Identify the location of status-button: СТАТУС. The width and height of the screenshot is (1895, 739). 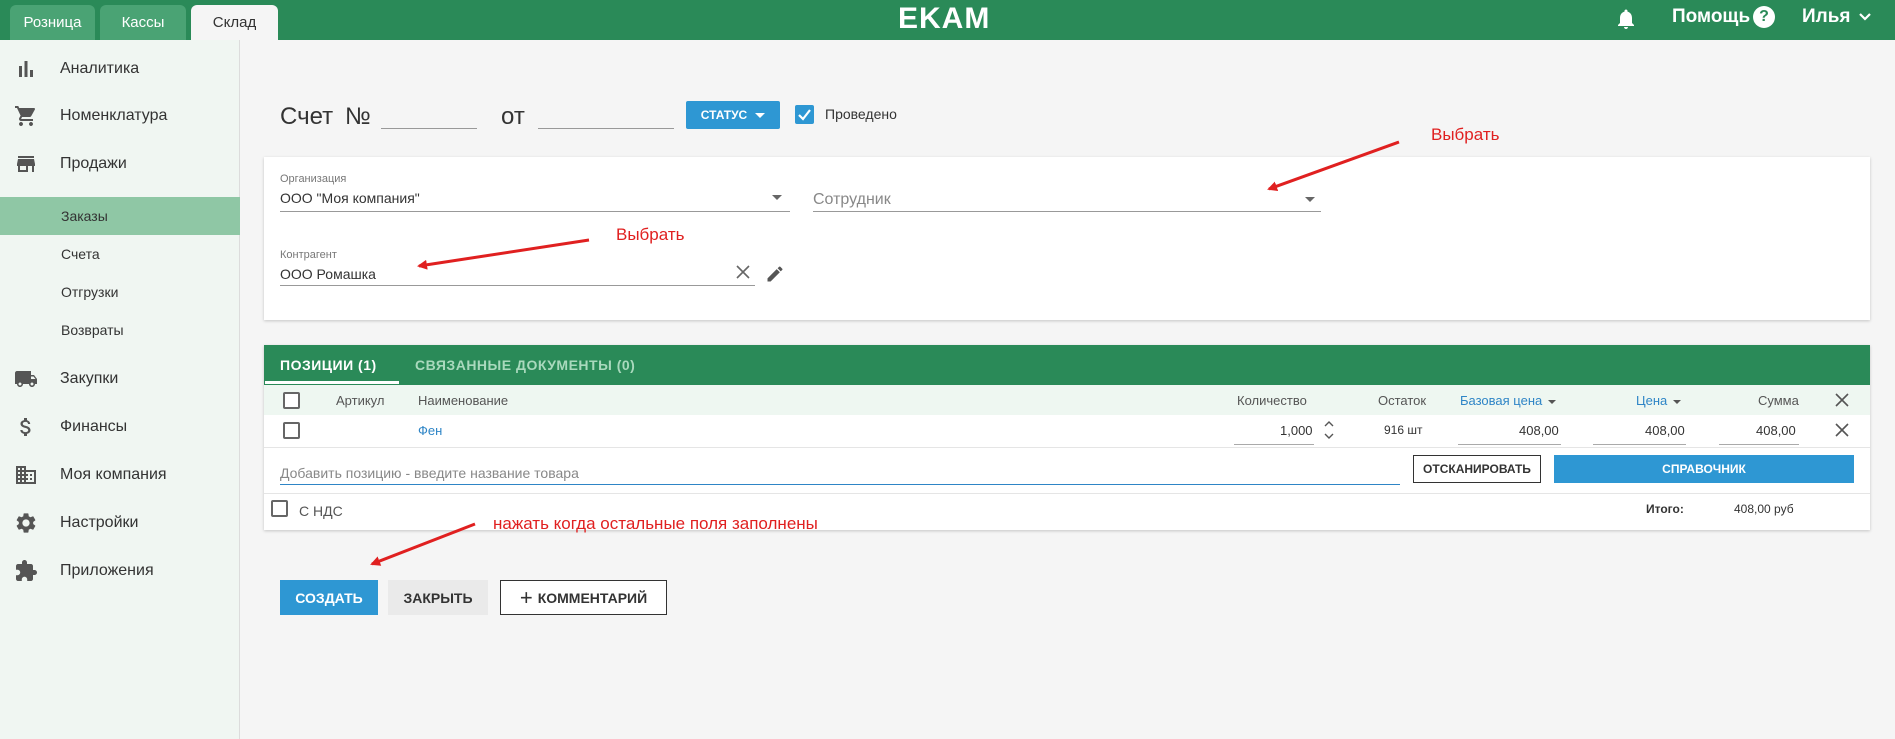
(733, 115).